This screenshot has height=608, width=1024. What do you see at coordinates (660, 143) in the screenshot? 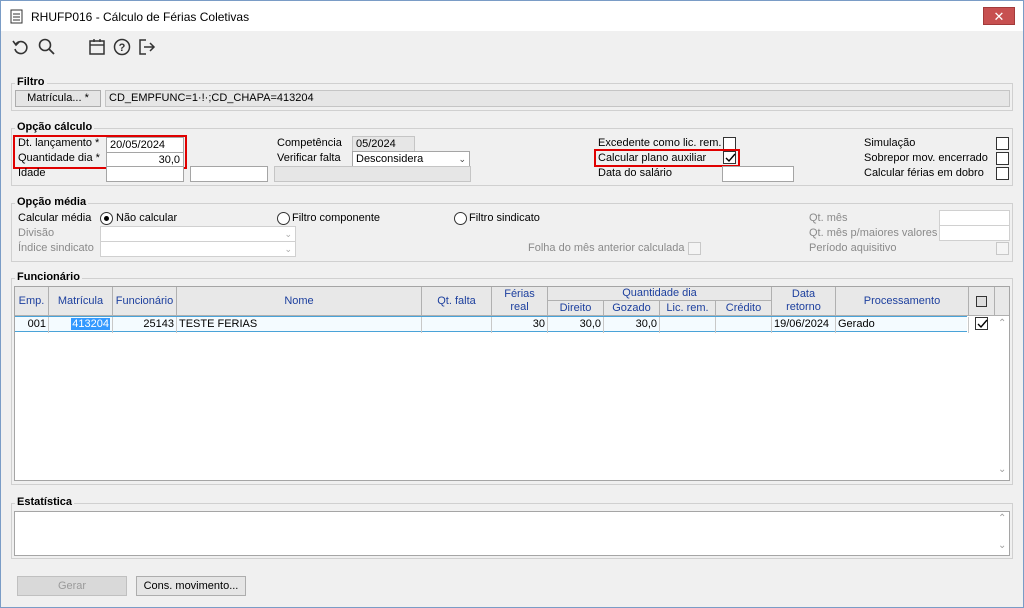
I see `excedente-label: Excedente como lic. rem.` at bounding box center [660, 143].